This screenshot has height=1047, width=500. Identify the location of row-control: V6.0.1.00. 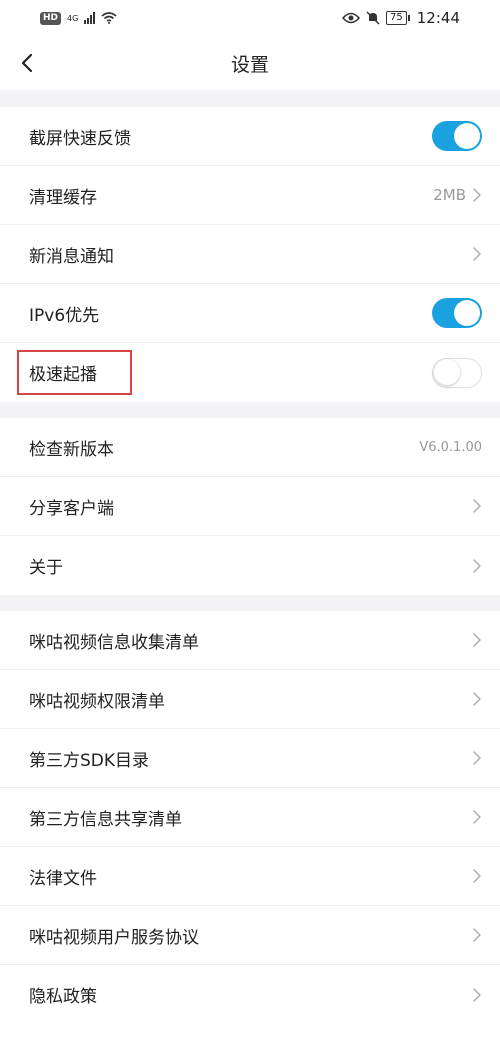
(450, 447).